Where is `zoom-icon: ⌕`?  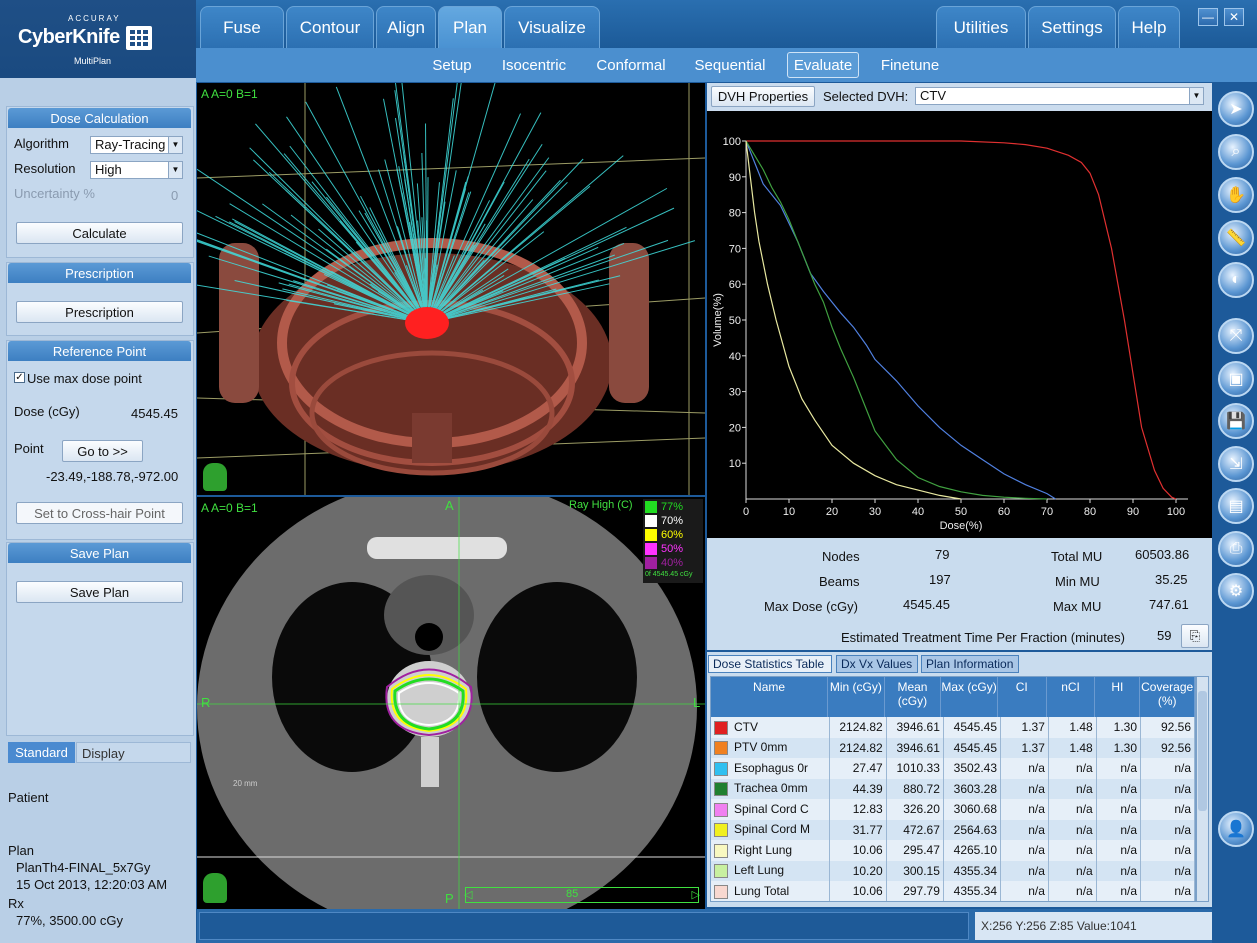
zoom-icon: ⌕ is located at coordinates (1236, 152).